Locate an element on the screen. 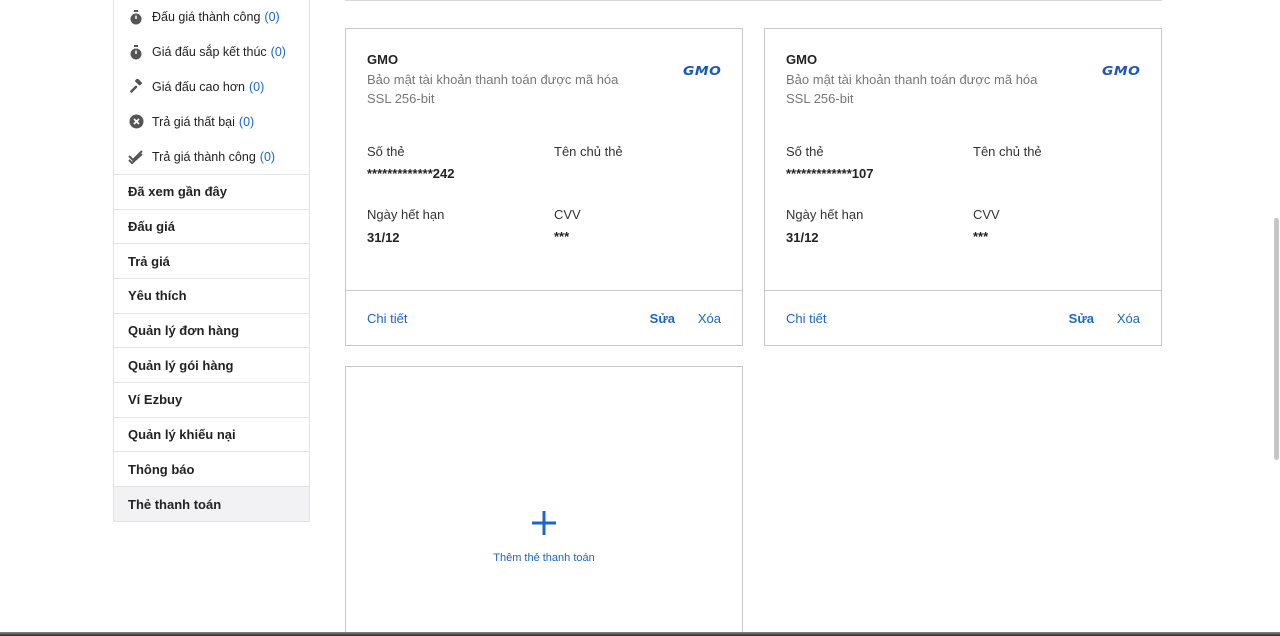 The width and height of the screenshot is (1280, 636). sidebar-item-complaints: Quản lý khiếu nại is located at coordinates (211, 434).